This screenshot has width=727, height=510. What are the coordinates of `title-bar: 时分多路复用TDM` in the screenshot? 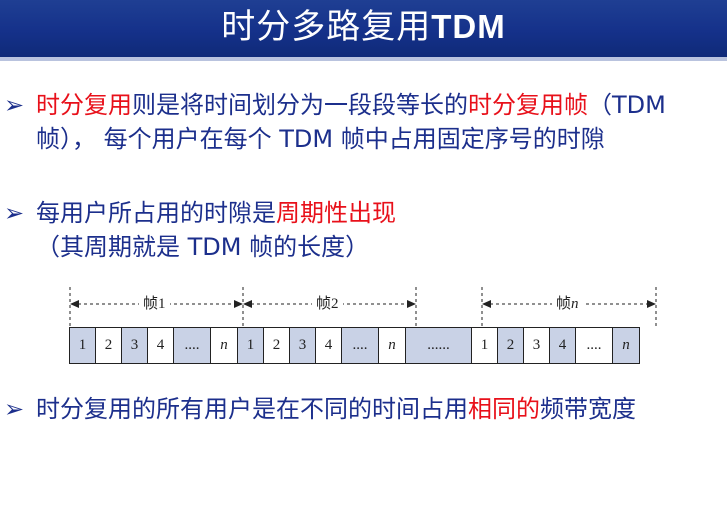 It's located at (363, 28).